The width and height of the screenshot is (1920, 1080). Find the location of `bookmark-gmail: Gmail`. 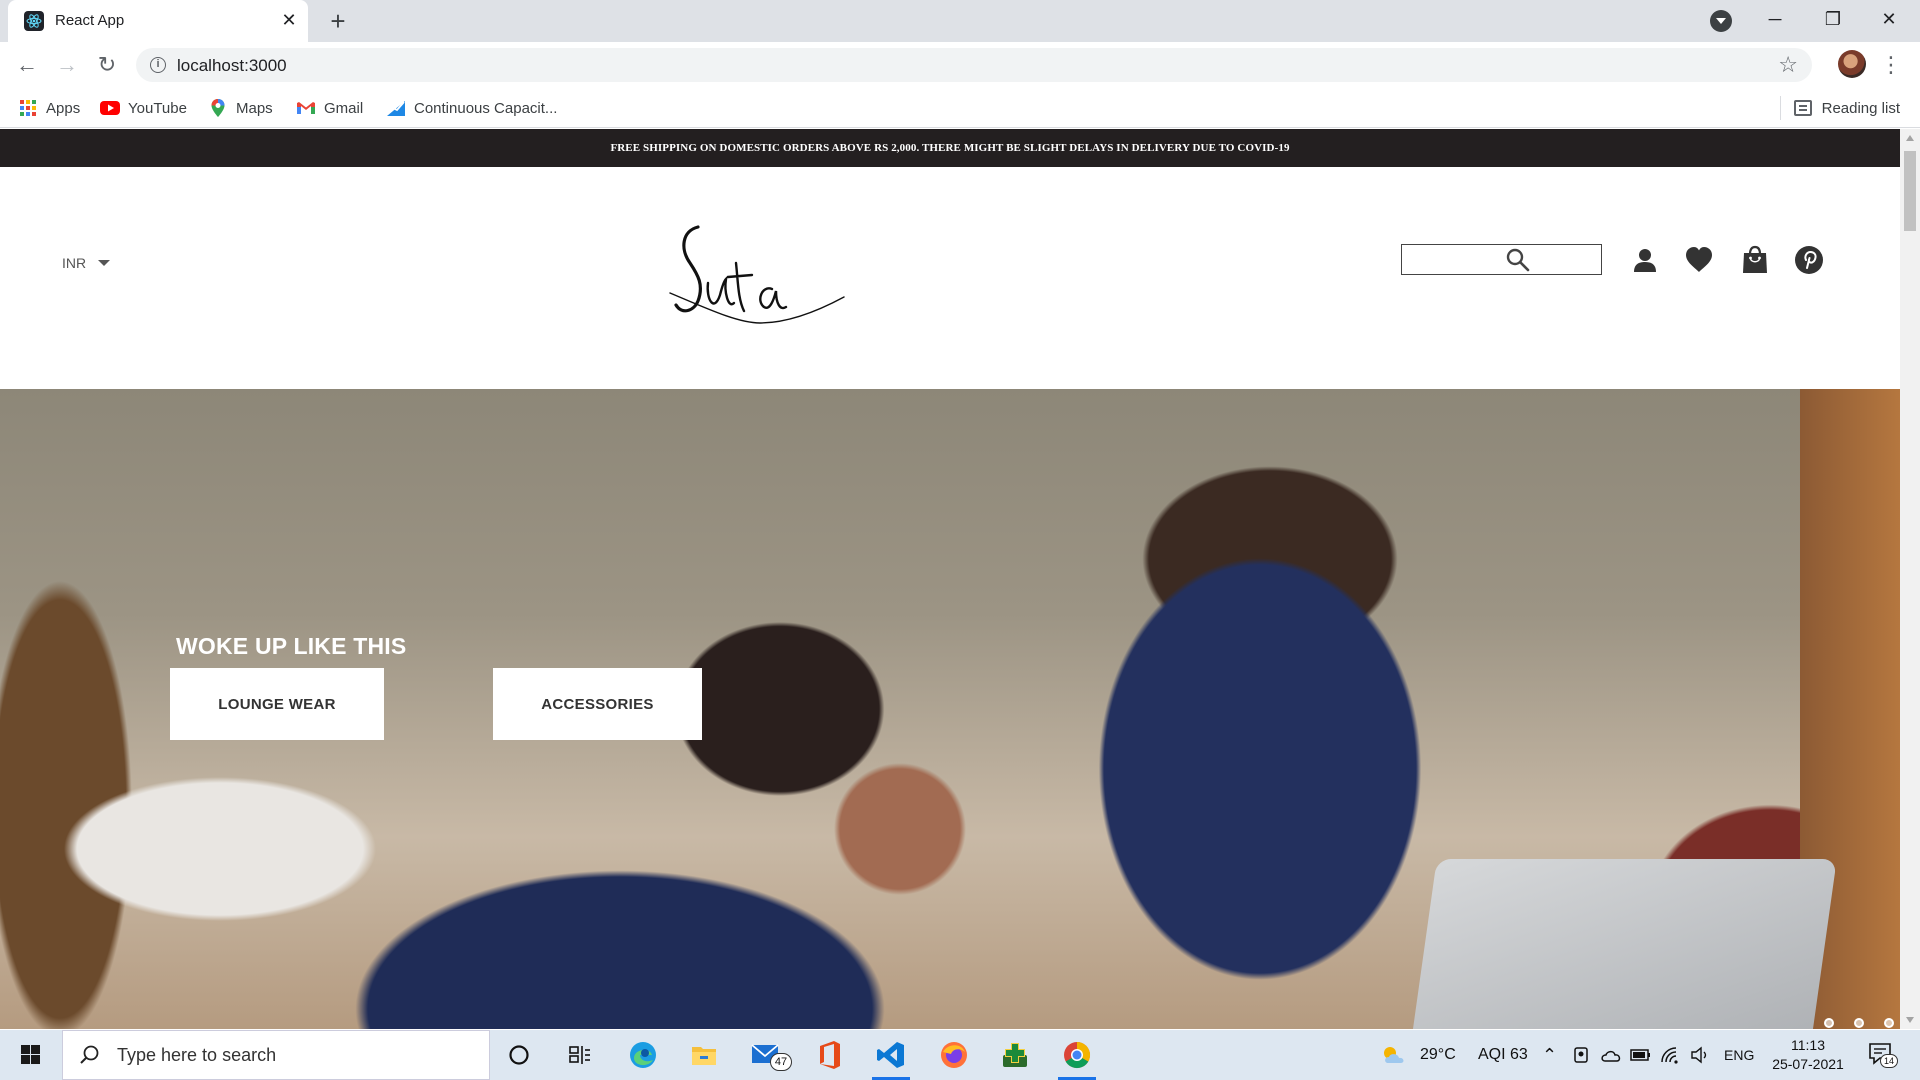

bookmark-gmail: Gmail is located at coordinates (329, 108).